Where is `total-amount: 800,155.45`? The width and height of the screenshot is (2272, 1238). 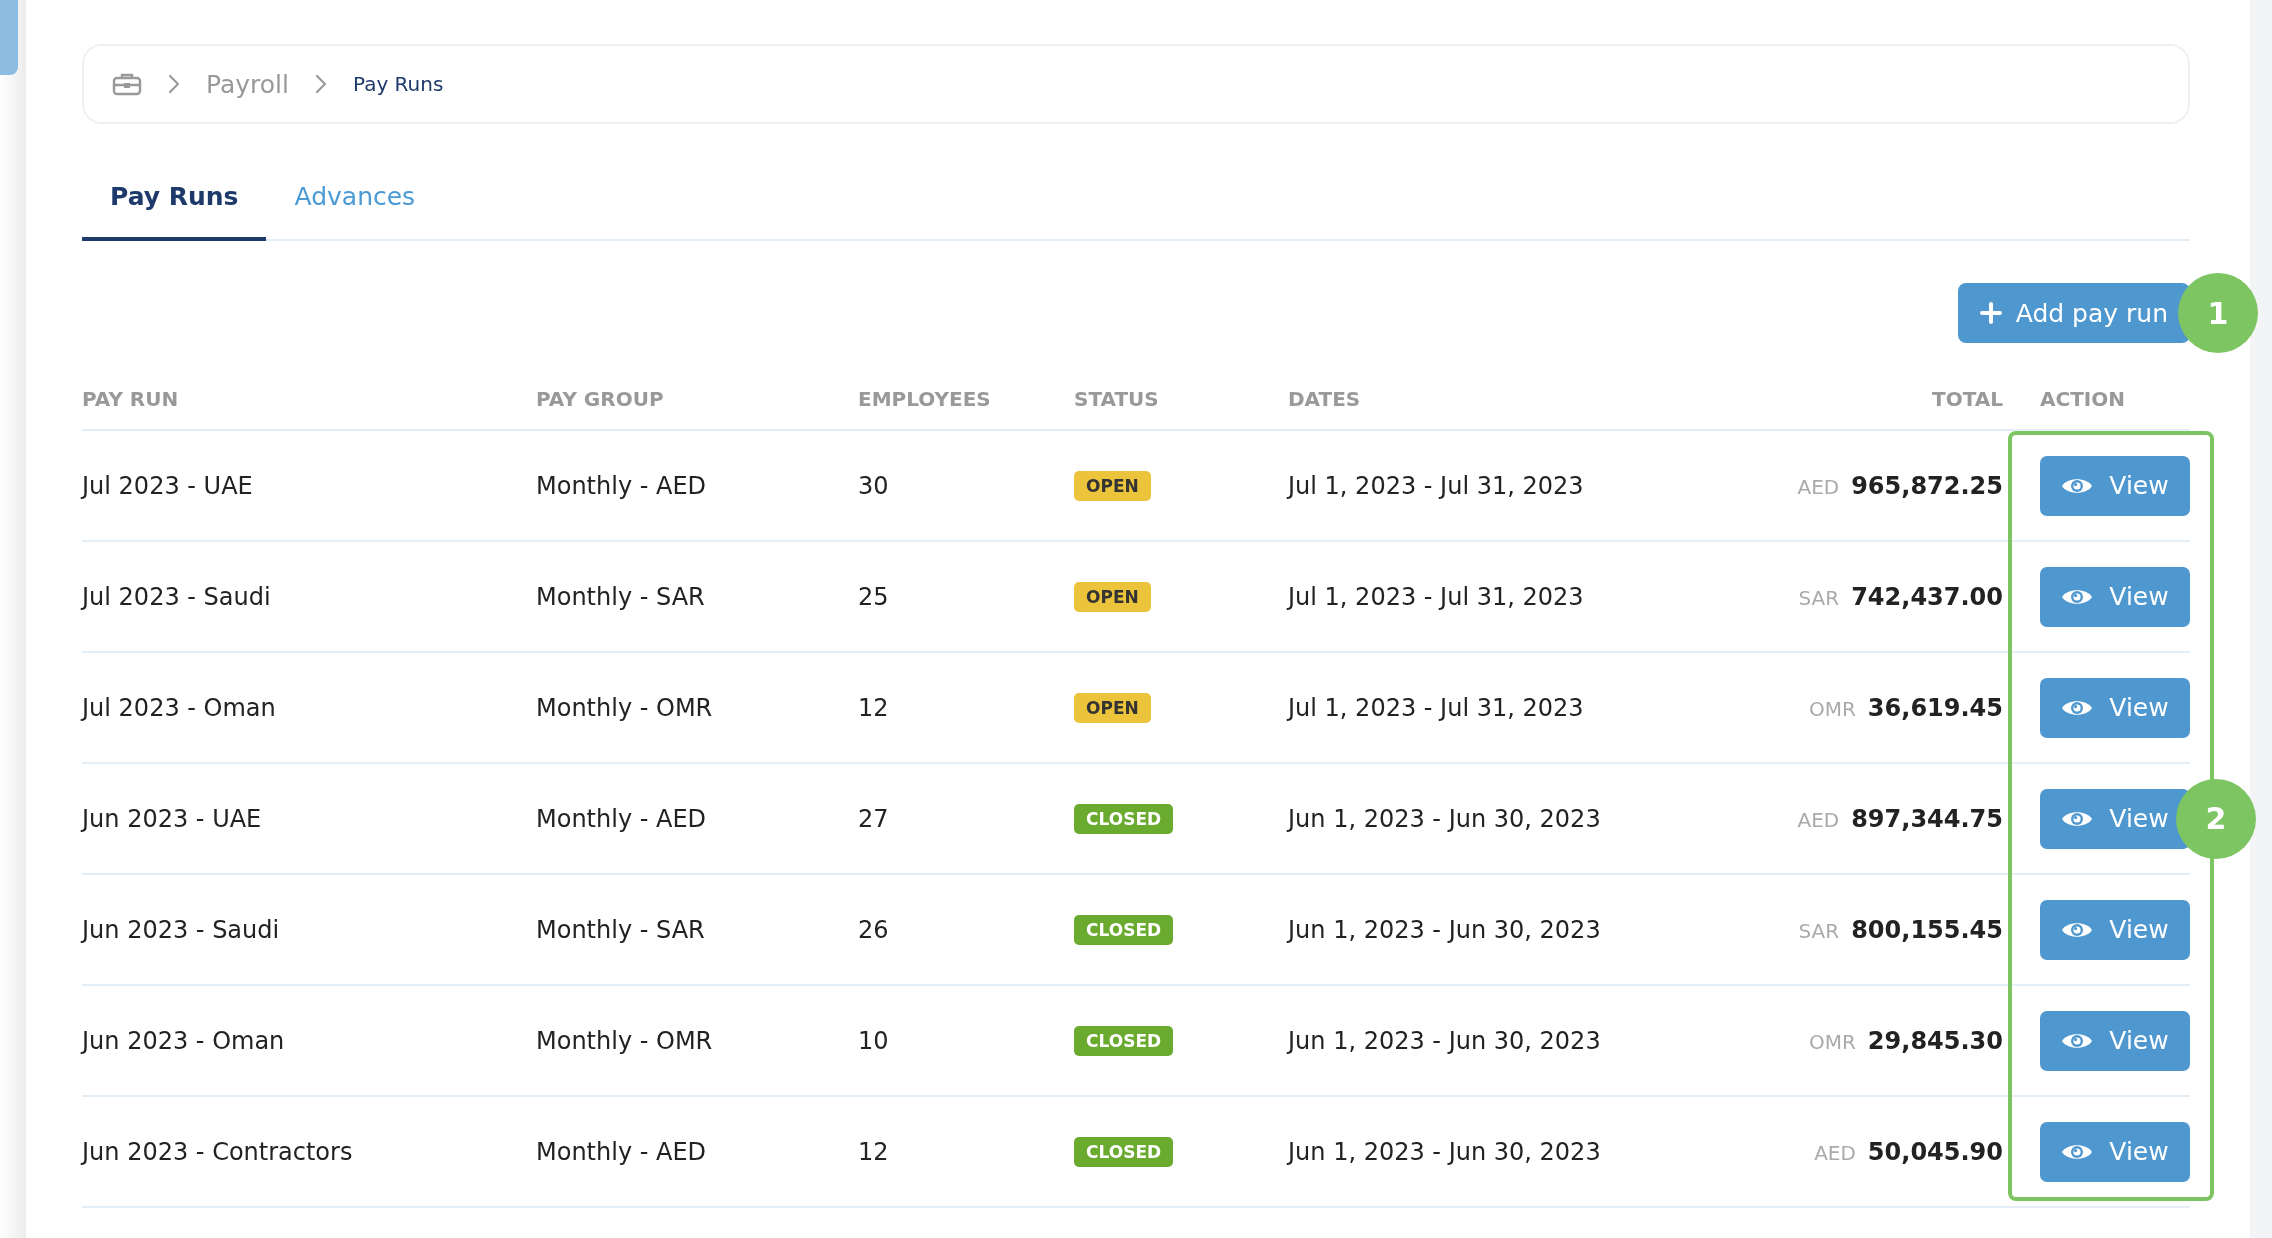
total-amount: 800,155.45 is located at coordinates (1927, 929).